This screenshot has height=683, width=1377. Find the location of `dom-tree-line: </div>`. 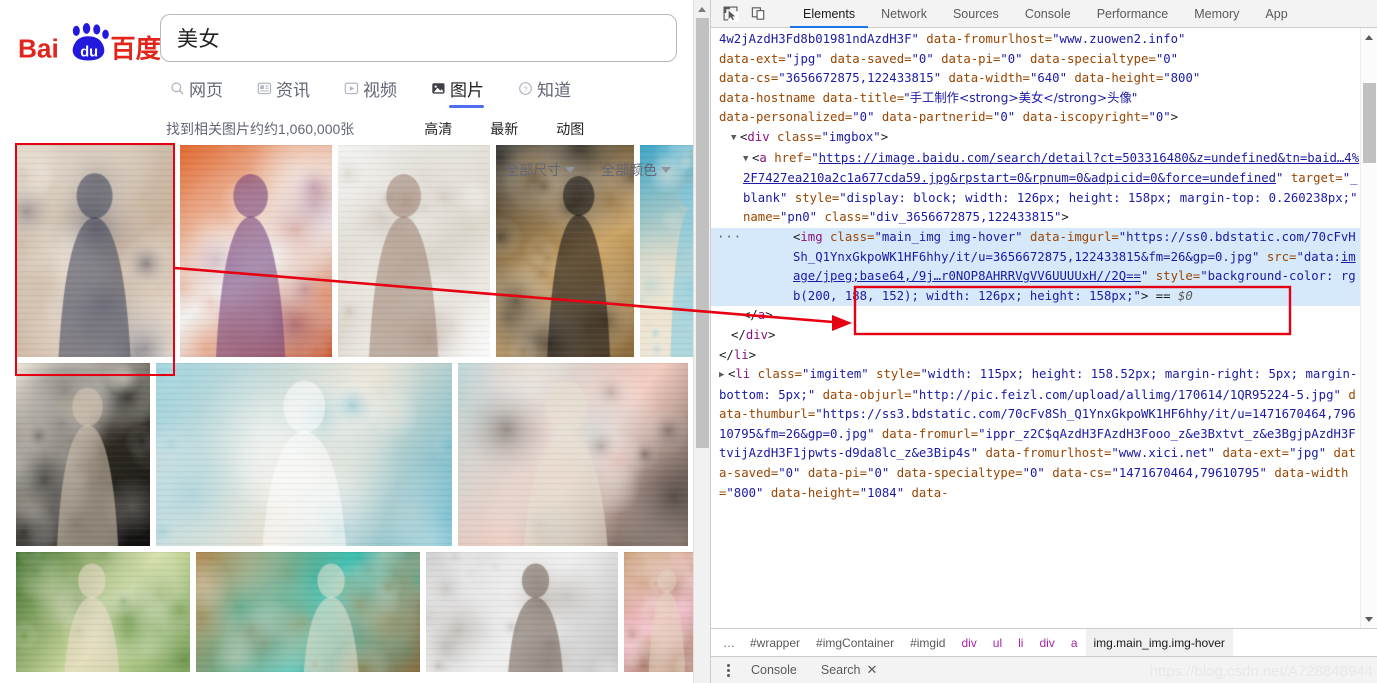

dom-tree-line: </div> is located at coordinates (1035, 336).